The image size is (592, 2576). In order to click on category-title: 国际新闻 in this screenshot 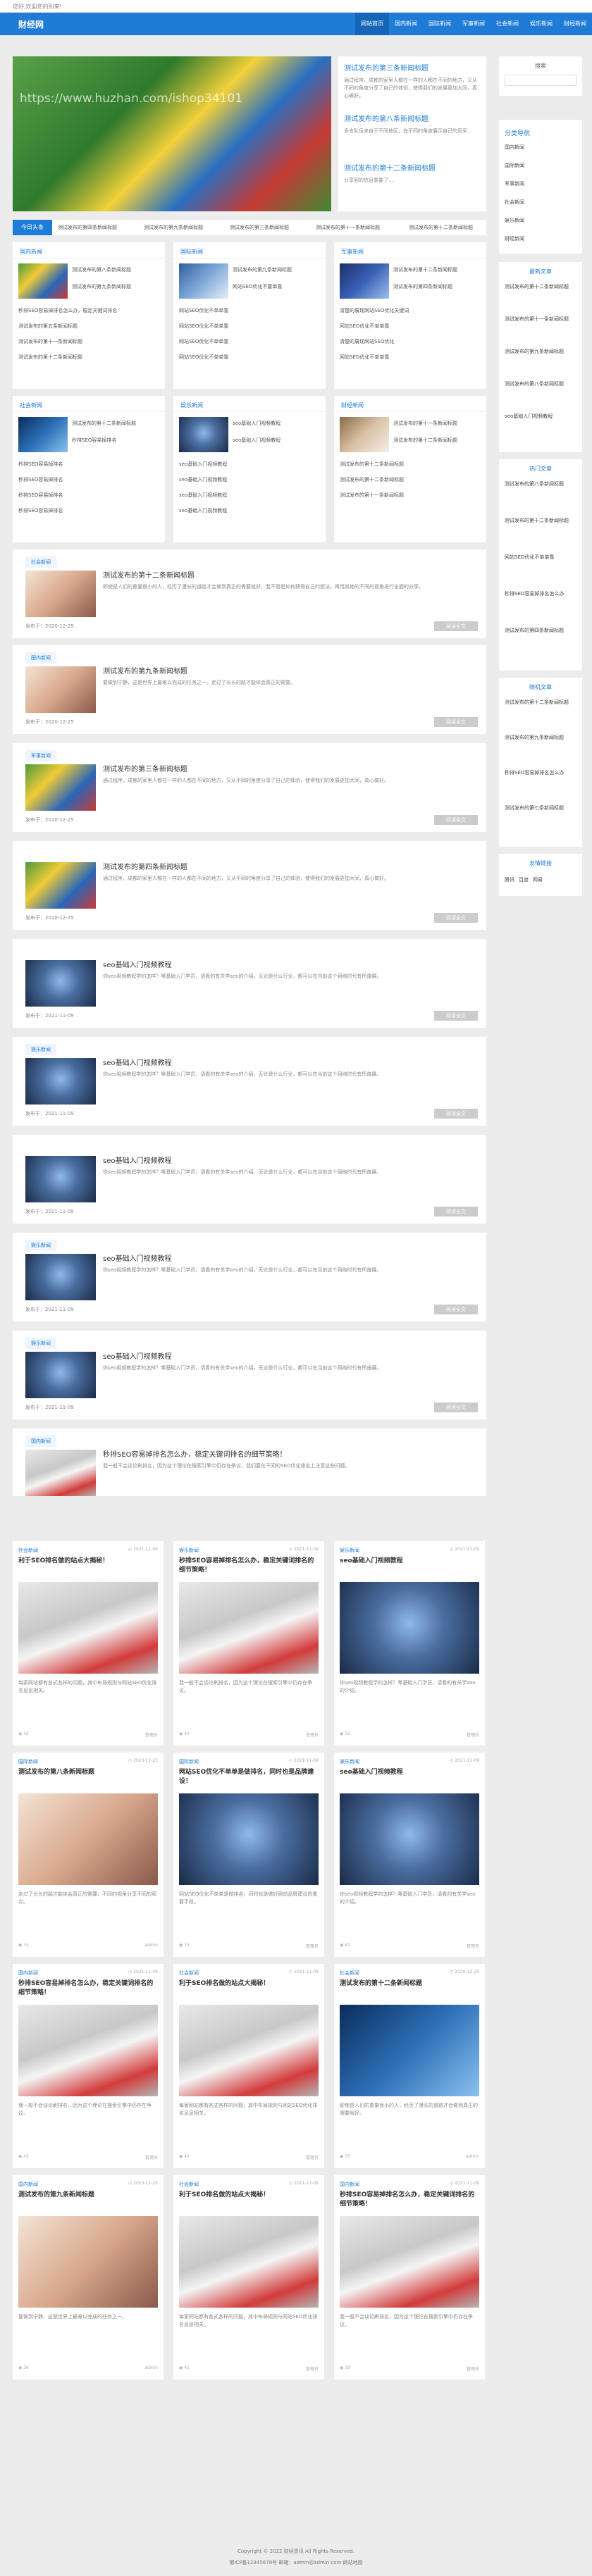, I will do `click(191, 252)`.